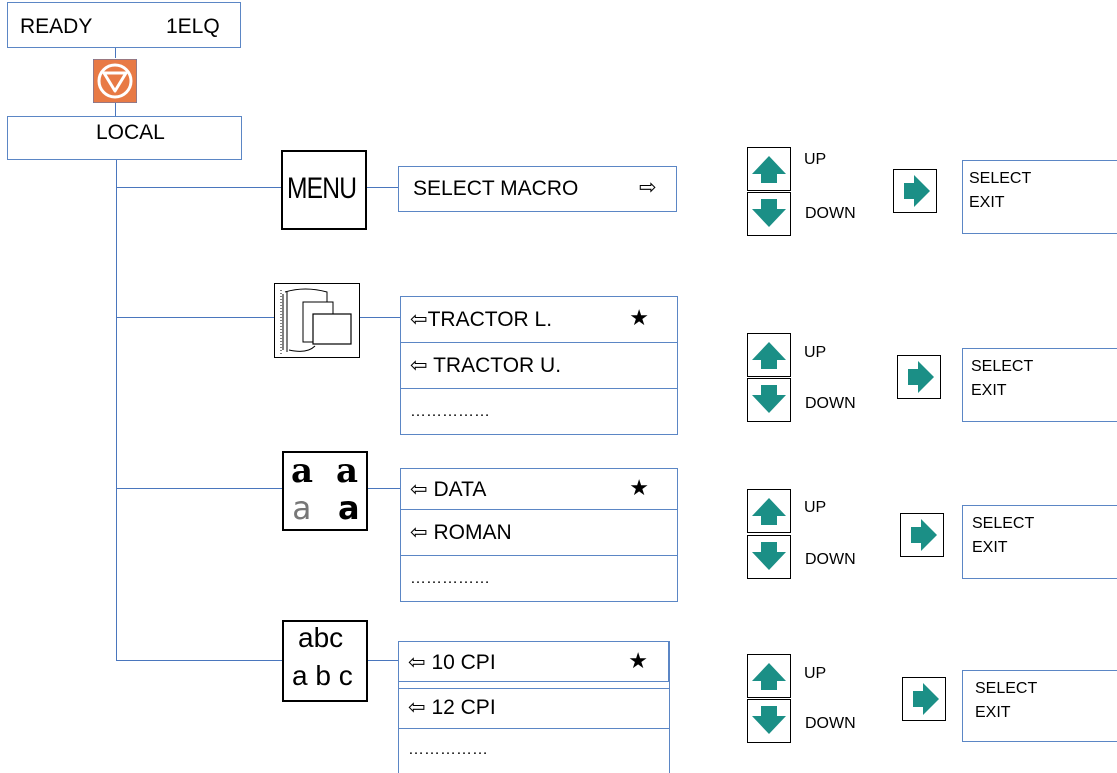 This screenshot has height=773, width=1117. What do you see at coordinates (472, 532) in the screenshot?
I see `option-label: ROMAN` at bounding box center [472, 532].